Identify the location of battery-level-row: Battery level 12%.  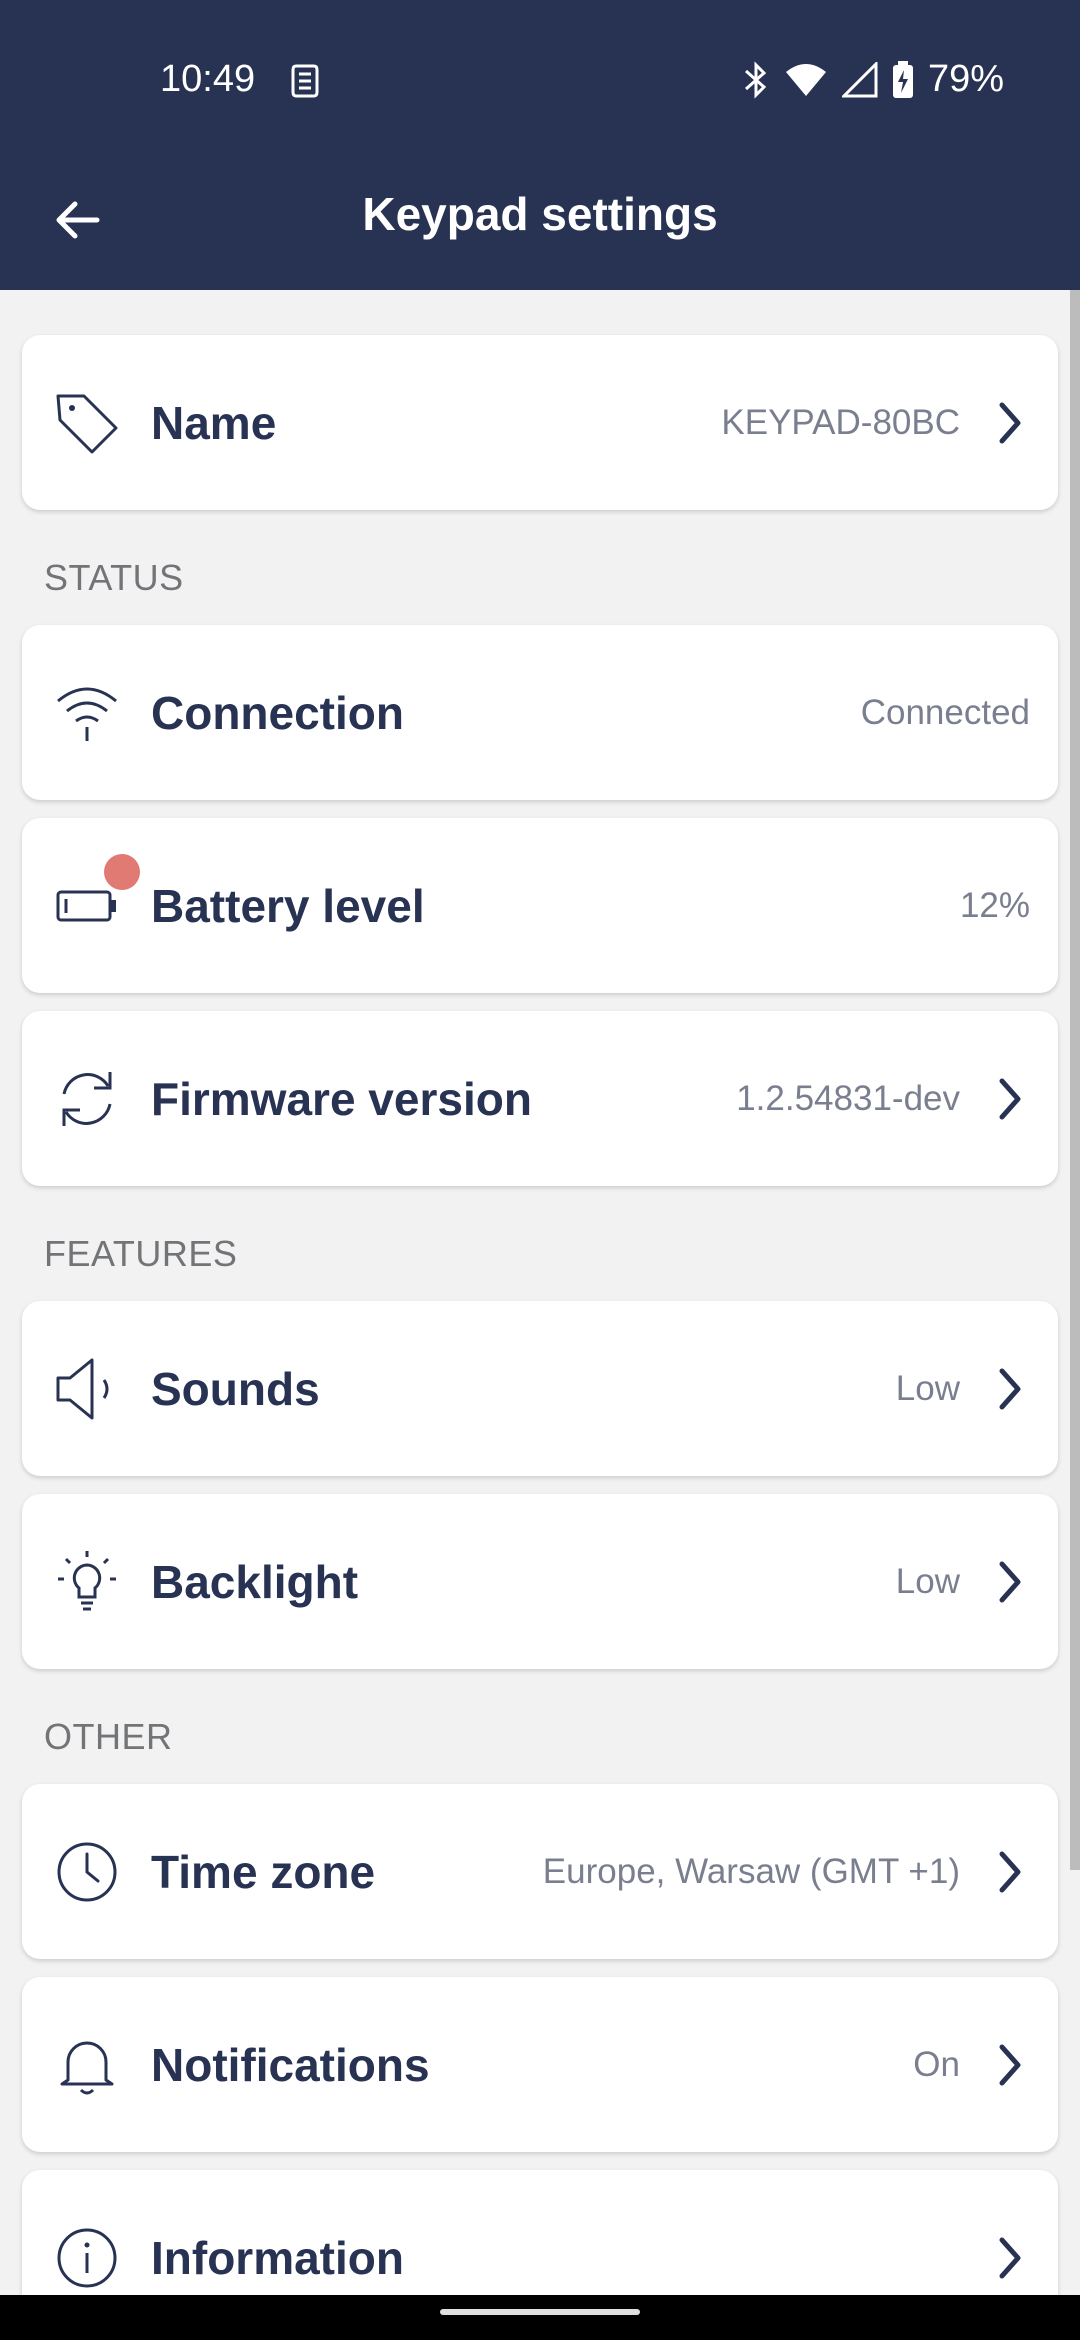
(540, 905).